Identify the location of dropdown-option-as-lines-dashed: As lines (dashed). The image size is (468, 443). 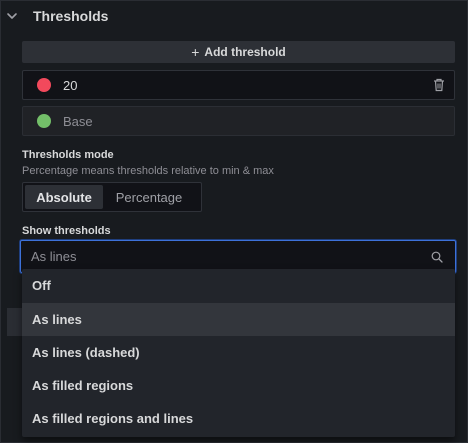
(238, 352).